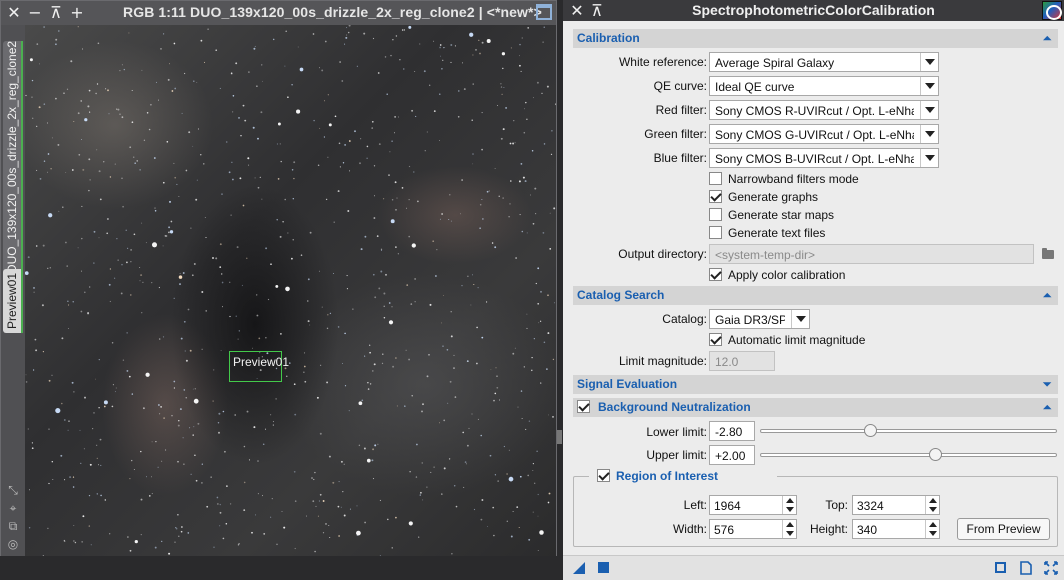 The height and width of the screenshot is (580, 1064). What do you see at coordinates (824, 62) in the screenshot?
I see `white-reference-select: Average Spiral Galaxy` at bounding box center [824, 62].